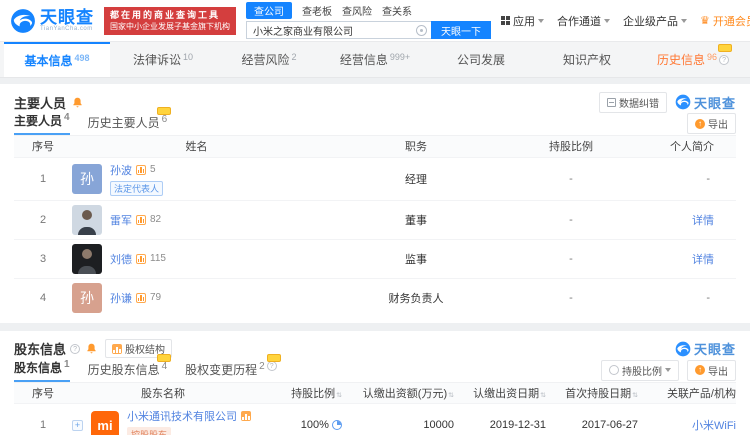  I want to click on menu-vip: ♛ 开通会员, so click(725, 21).